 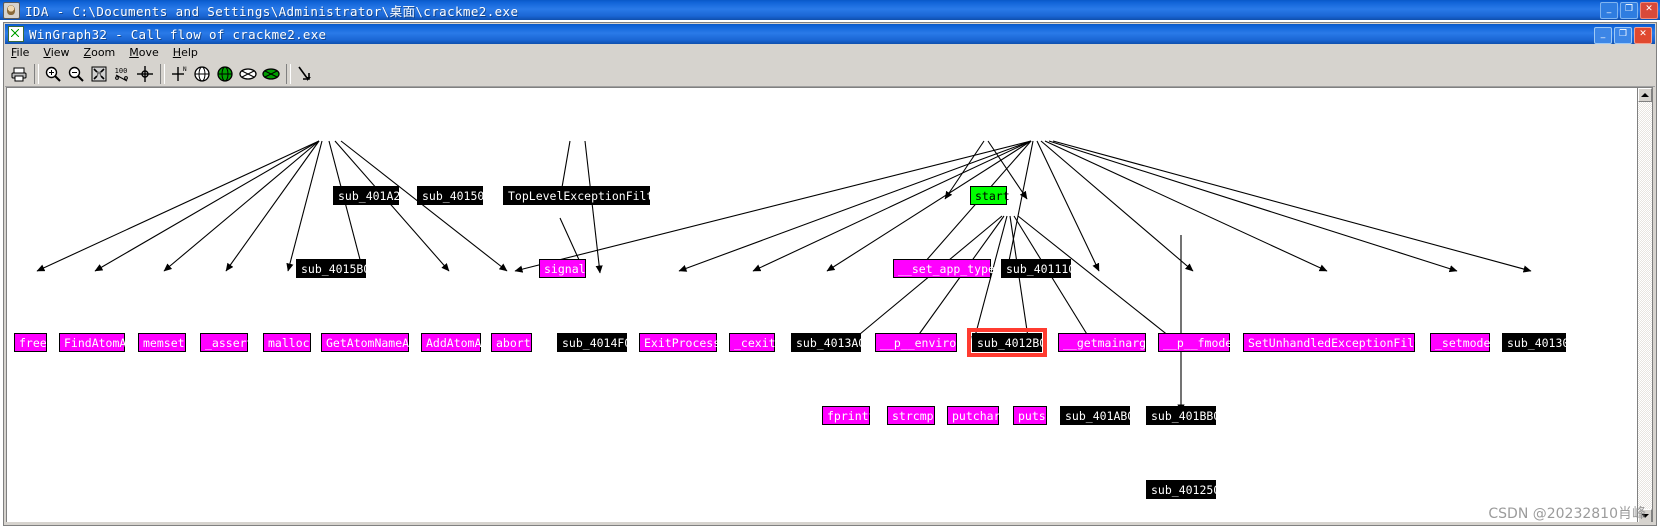 What do you see at coordinates (1105, 342) in the screenshot?
I see `graph-node-getmainargs: __getmainargs` at bounding box center [1105, 342].